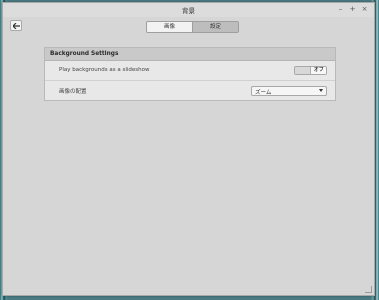 The height and width of the screenshot is (300, 379). What do you see at coordinates (73, 92) in the screenshot?
I see `placement-label: 画像の配置` at bounding box center [73, 92].